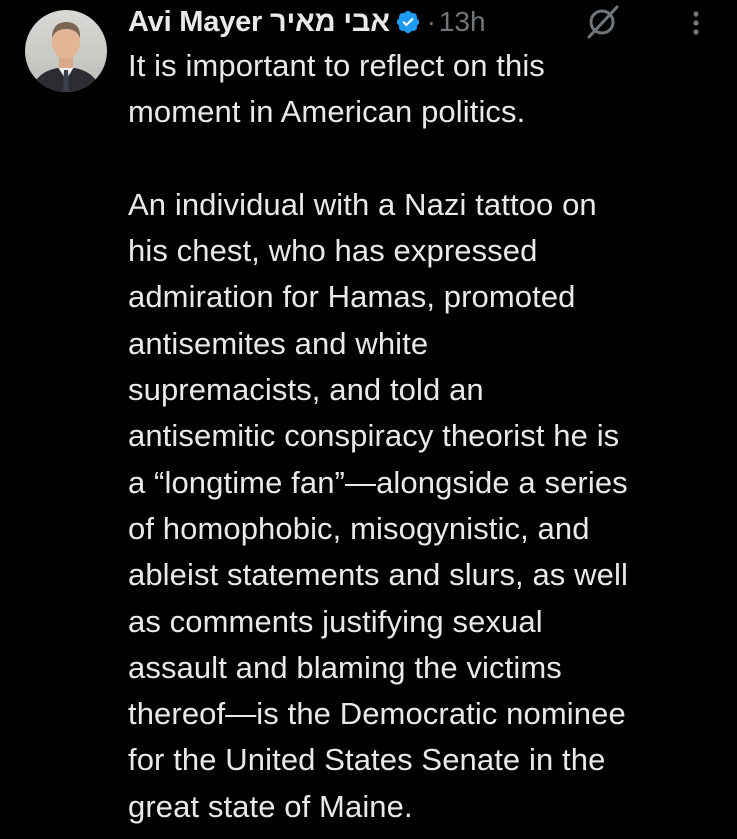 The height and width of the screenshot is (839, 737). Describe the element at coordinates (408, 22) in the screenshot. I see `verified-badge-icon` at that location.